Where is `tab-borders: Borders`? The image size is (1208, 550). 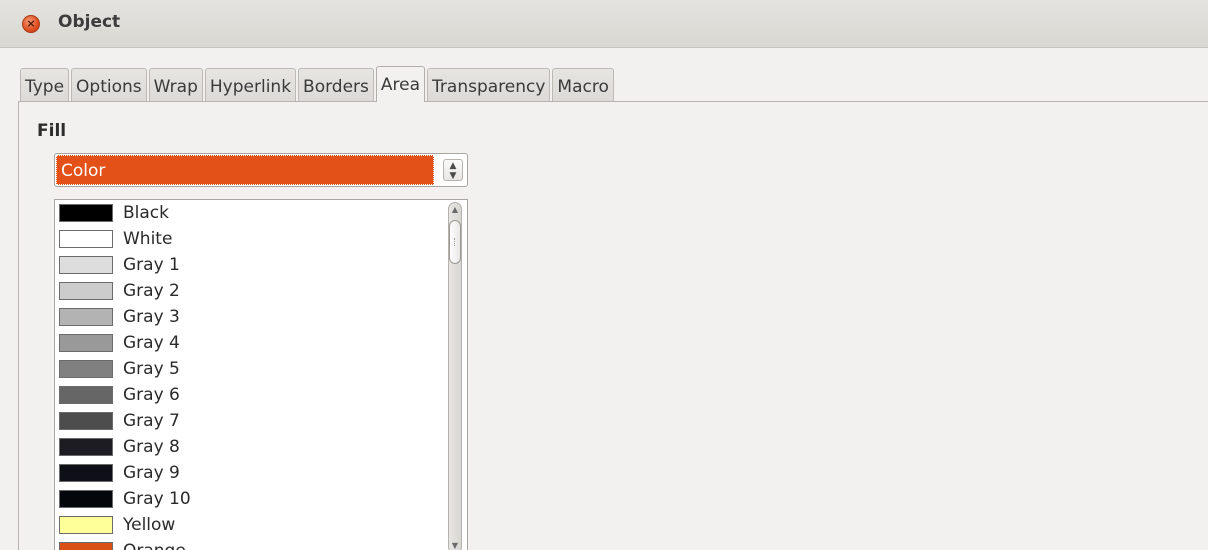
tab-borders: Borders is located at coordinates (336, 85).